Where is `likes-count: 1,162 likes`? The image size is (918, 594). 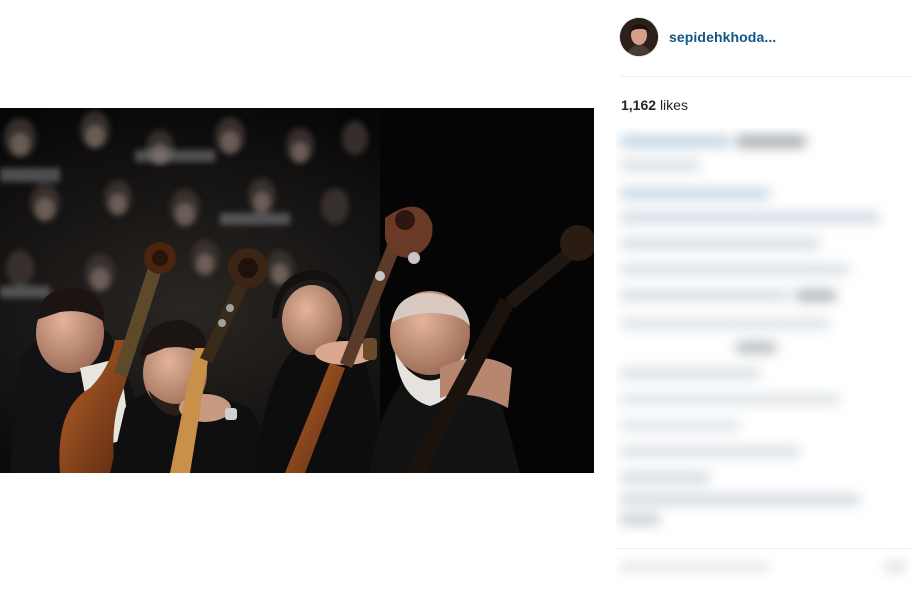 likes-count: 1,162 likes is located at coordinates (654, 105).